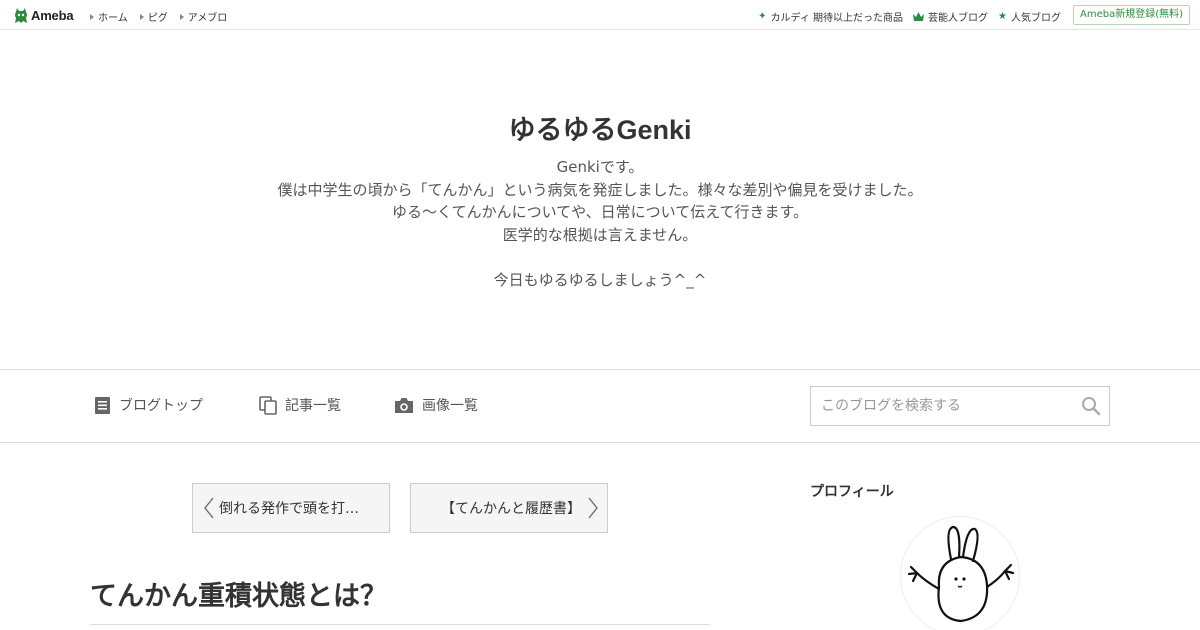  I want to click on rabbit-illustration-icon, so click(961, 574).